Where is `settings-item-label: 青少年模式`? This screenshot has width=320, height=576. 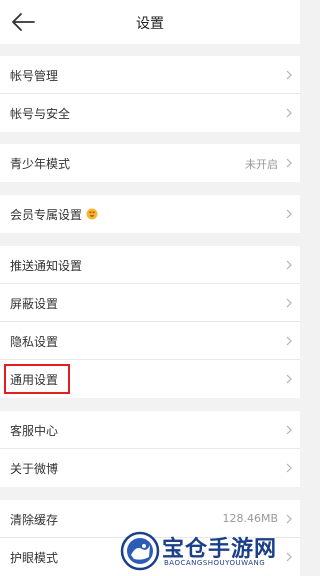
settings-item-label: 青少年模式 is located at coordinates (40, 164).